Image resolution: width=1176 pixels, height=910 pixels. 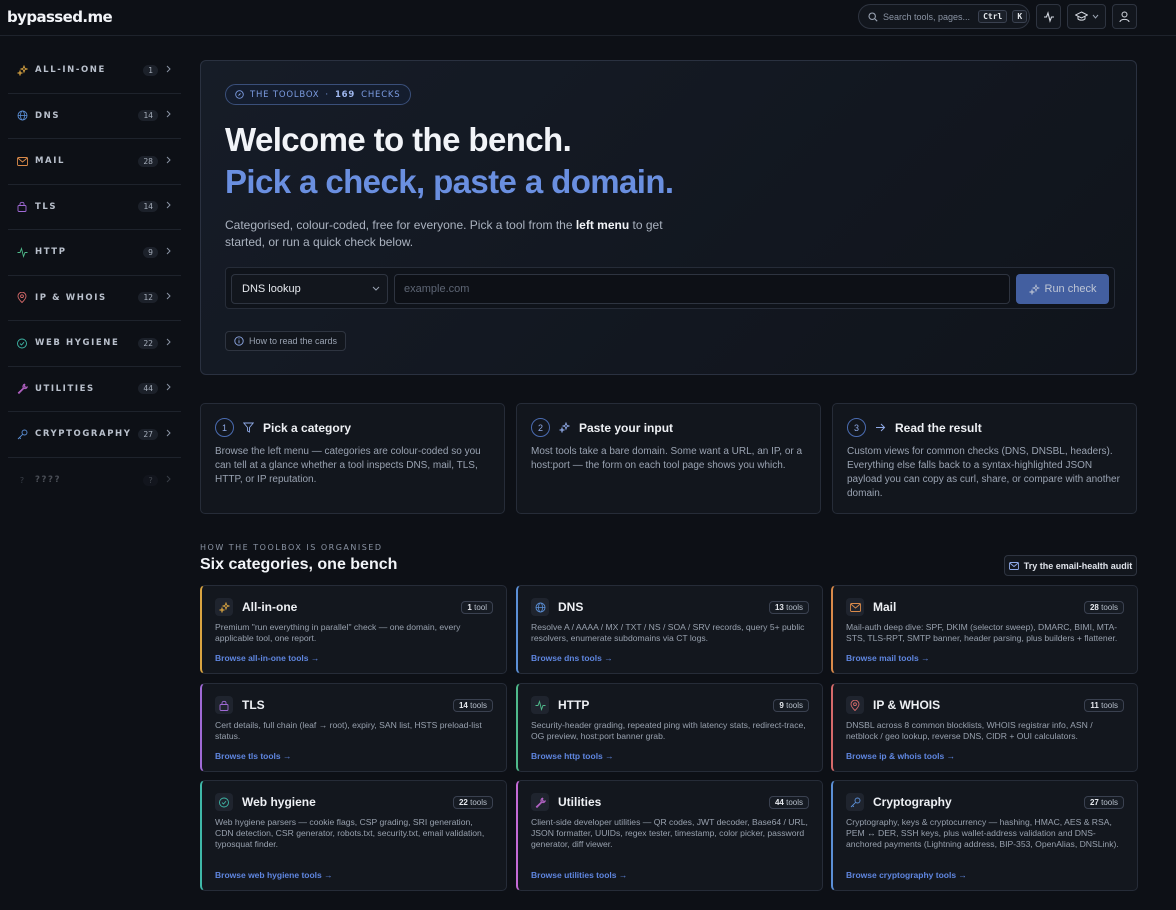 What do you see at coordinates (71, 297) in the screenshot?
I see `sidebar-item-label: IP & WHOIS` at bounding box center [71, 297].